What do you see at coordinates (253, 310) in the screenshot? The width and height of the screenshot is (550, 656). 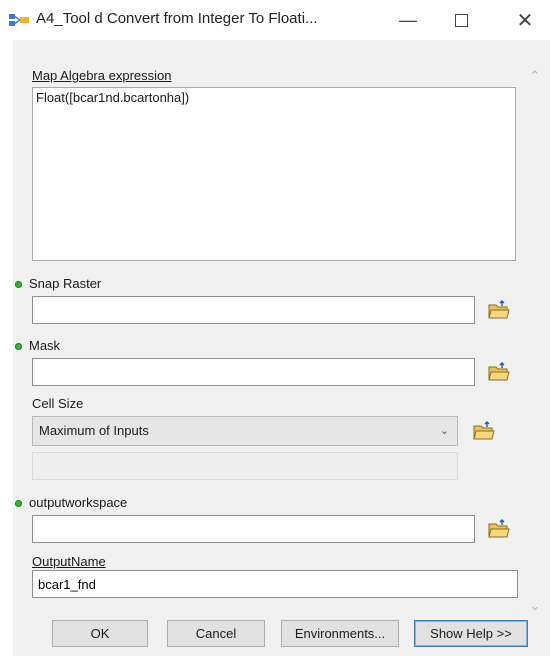 I see `snap-raster-input` at bounding box center [253, 310].